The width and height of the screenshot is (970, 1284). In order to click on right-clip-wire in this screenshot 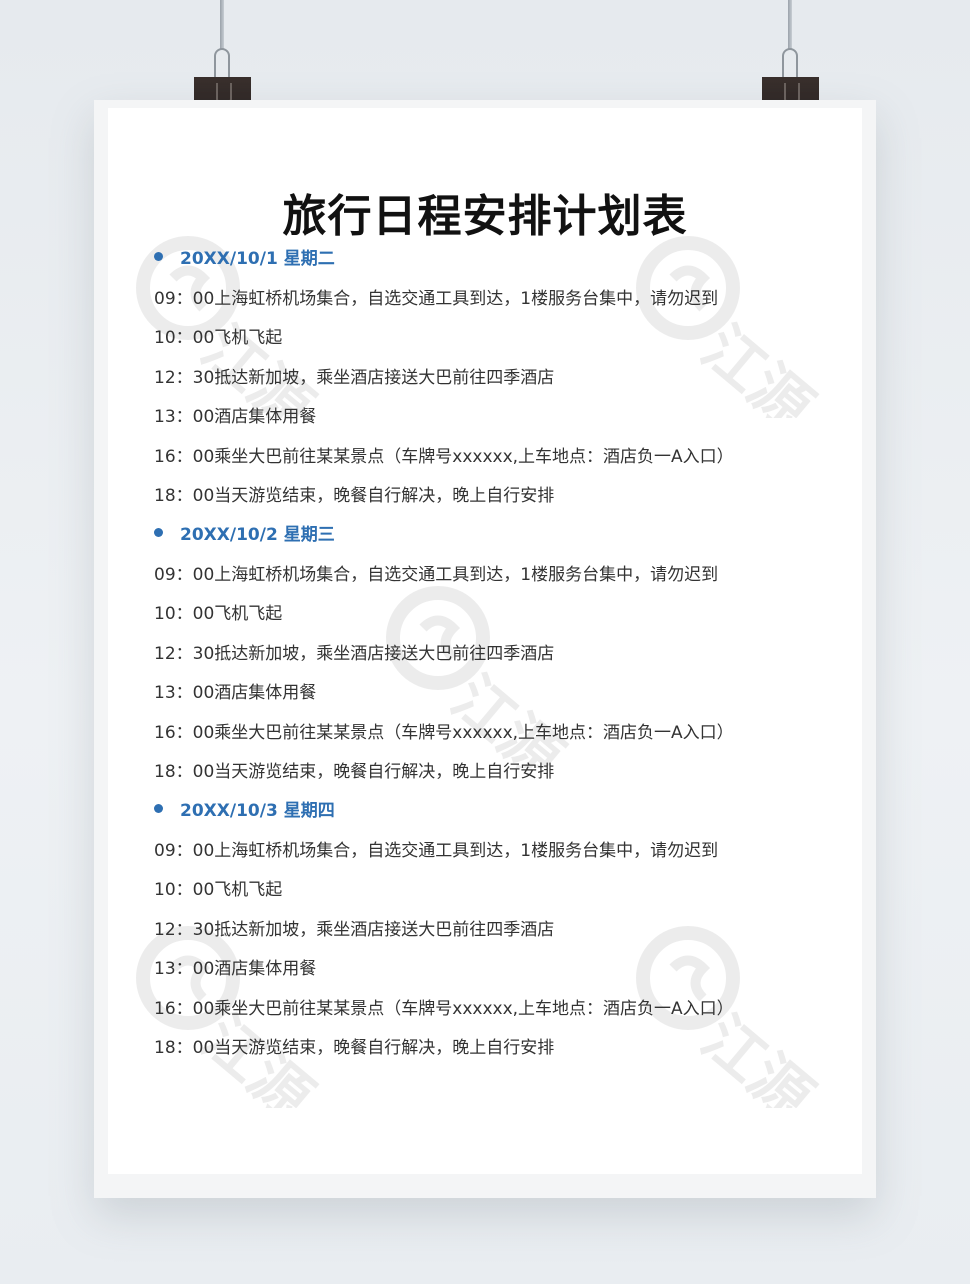, I will do `click(790, 63)`.